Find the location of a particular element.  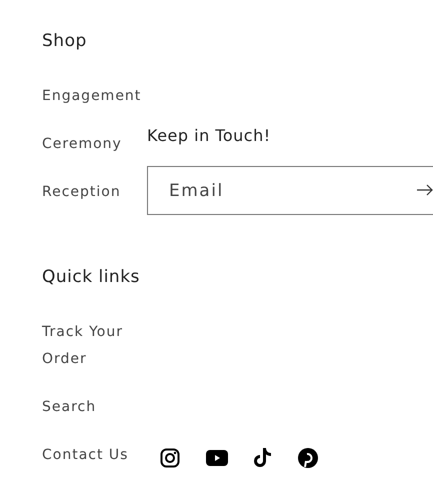

footer-link: Ceremony is located at coordinates (82, 144).